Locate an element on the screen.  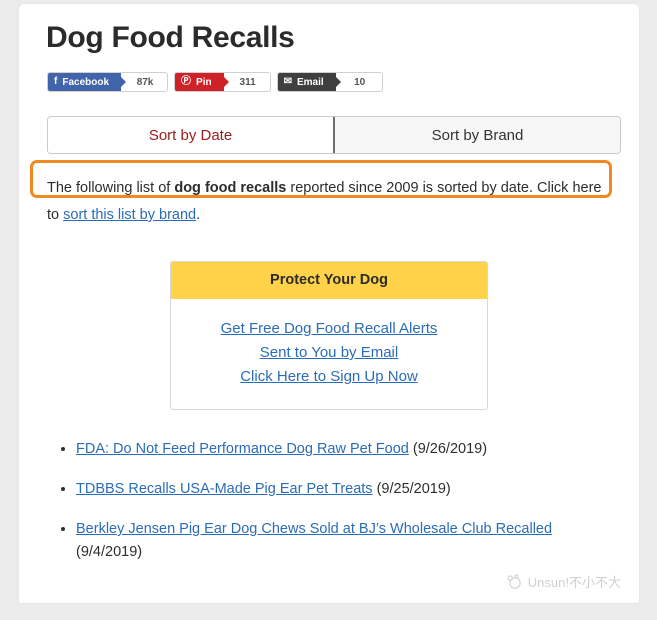
share-email-label: Email is located at coordinates (310, 82).